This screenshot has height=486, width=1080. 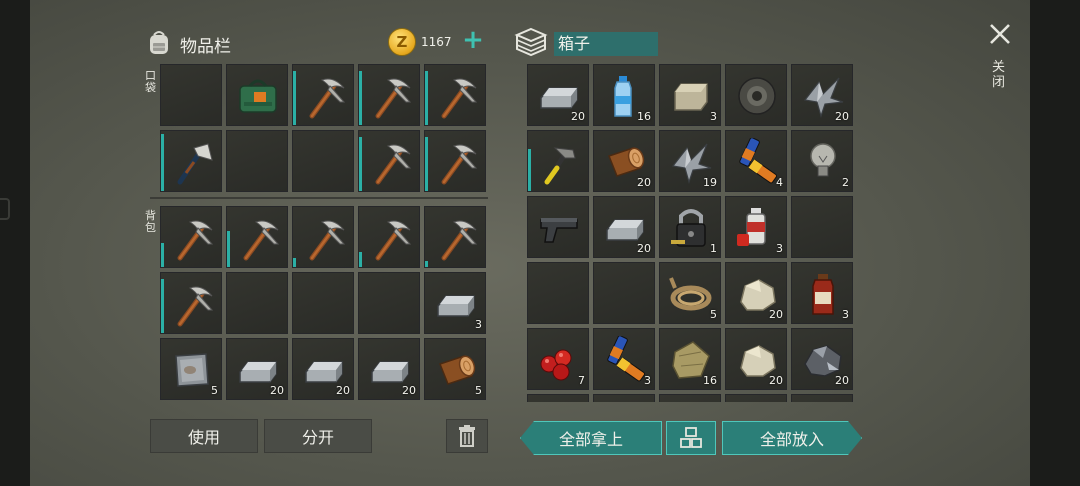 I want to click on box-slot: 19, so click(x=690, y=161).